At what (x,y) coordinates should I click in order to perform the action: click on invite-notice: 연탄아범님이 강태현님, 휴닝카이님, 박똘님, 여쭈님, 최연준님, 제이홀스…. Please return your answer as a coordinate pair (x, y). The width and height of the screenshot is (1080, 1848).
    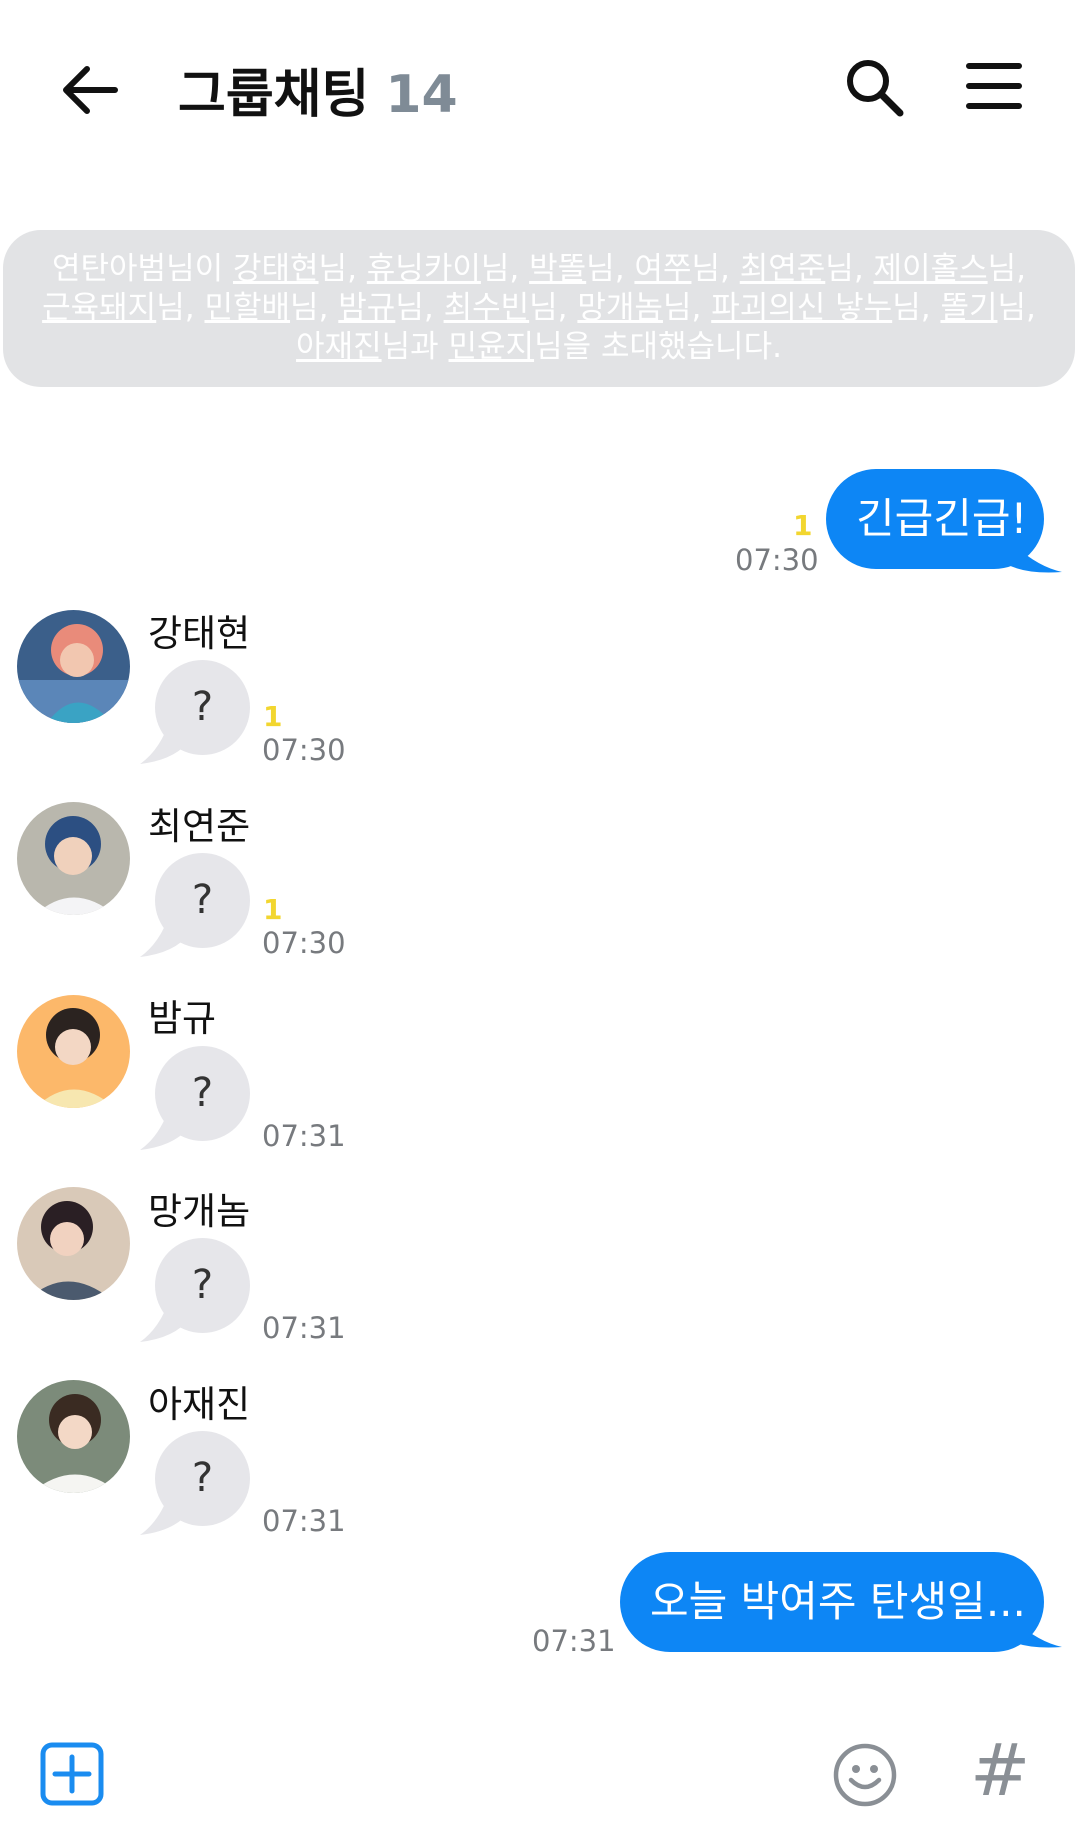
    Looking at the image, I should click on (539, 308).